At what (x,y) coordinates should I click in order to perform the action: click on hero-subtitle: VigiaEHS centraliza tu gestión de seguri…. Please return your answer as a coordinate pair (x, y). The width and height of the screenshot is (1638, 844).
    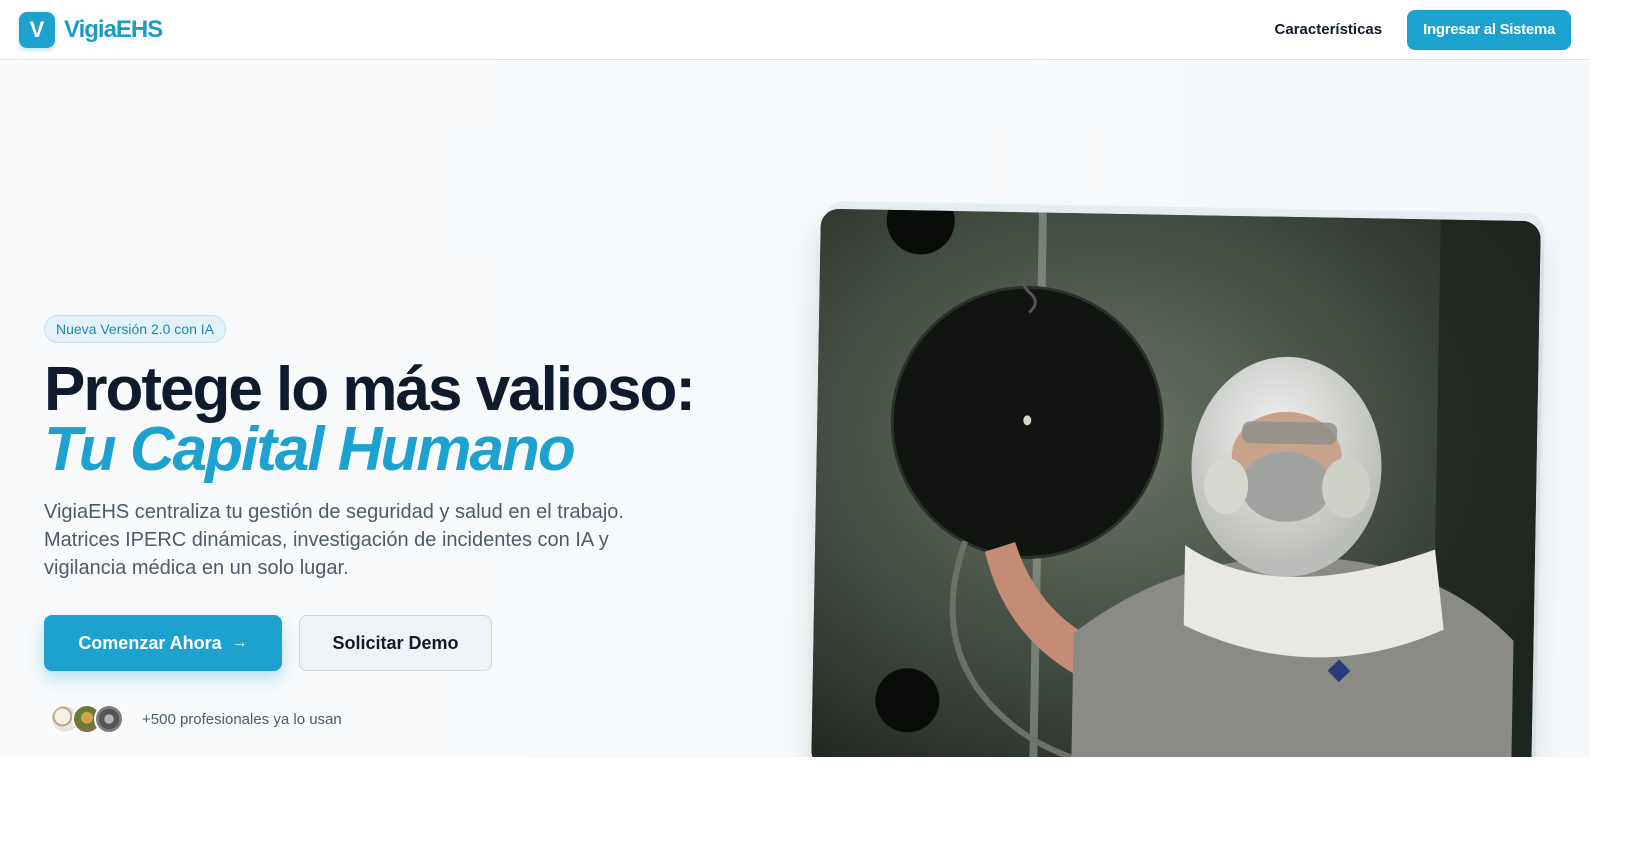
    Looking at the image, I should click on (334, 540).